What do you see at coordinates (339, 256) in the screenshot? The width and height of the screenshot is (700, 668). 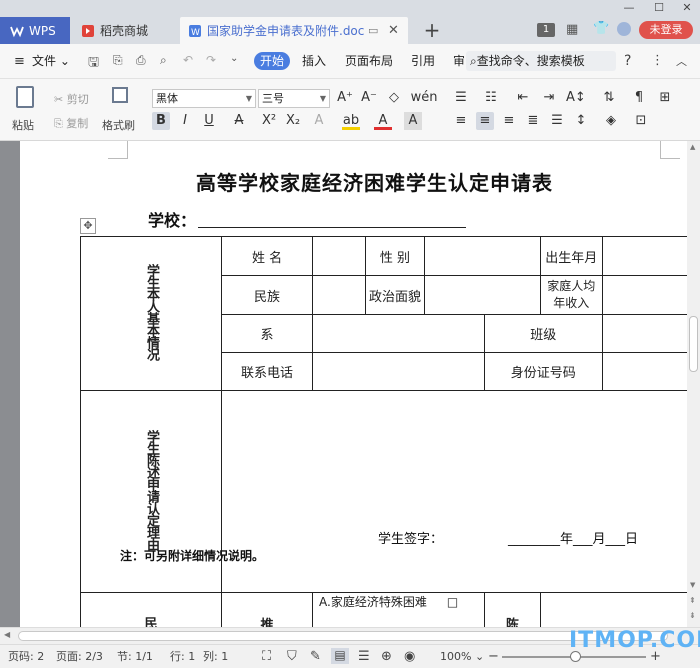 I see `cell-name-value` at bounding box center [339, 256].